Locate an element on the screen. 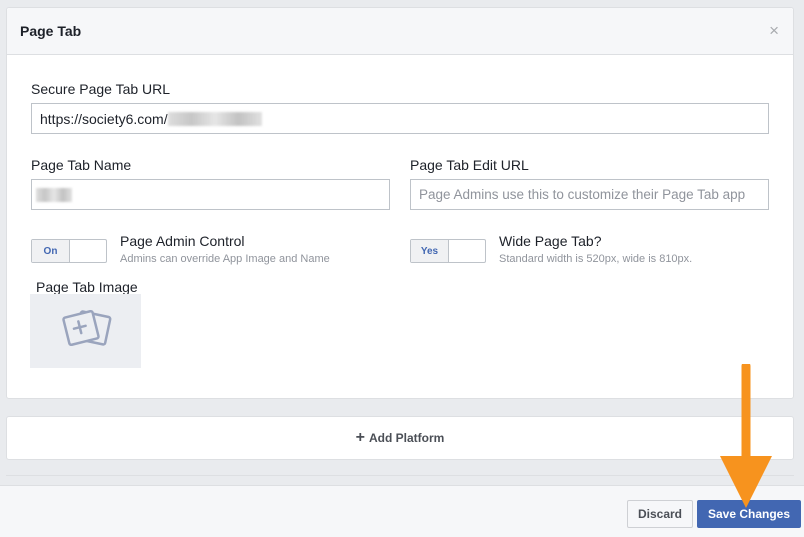 The image size is (804, 537). wide-tab-toggle: Yes is located at coordinates (448, 251).